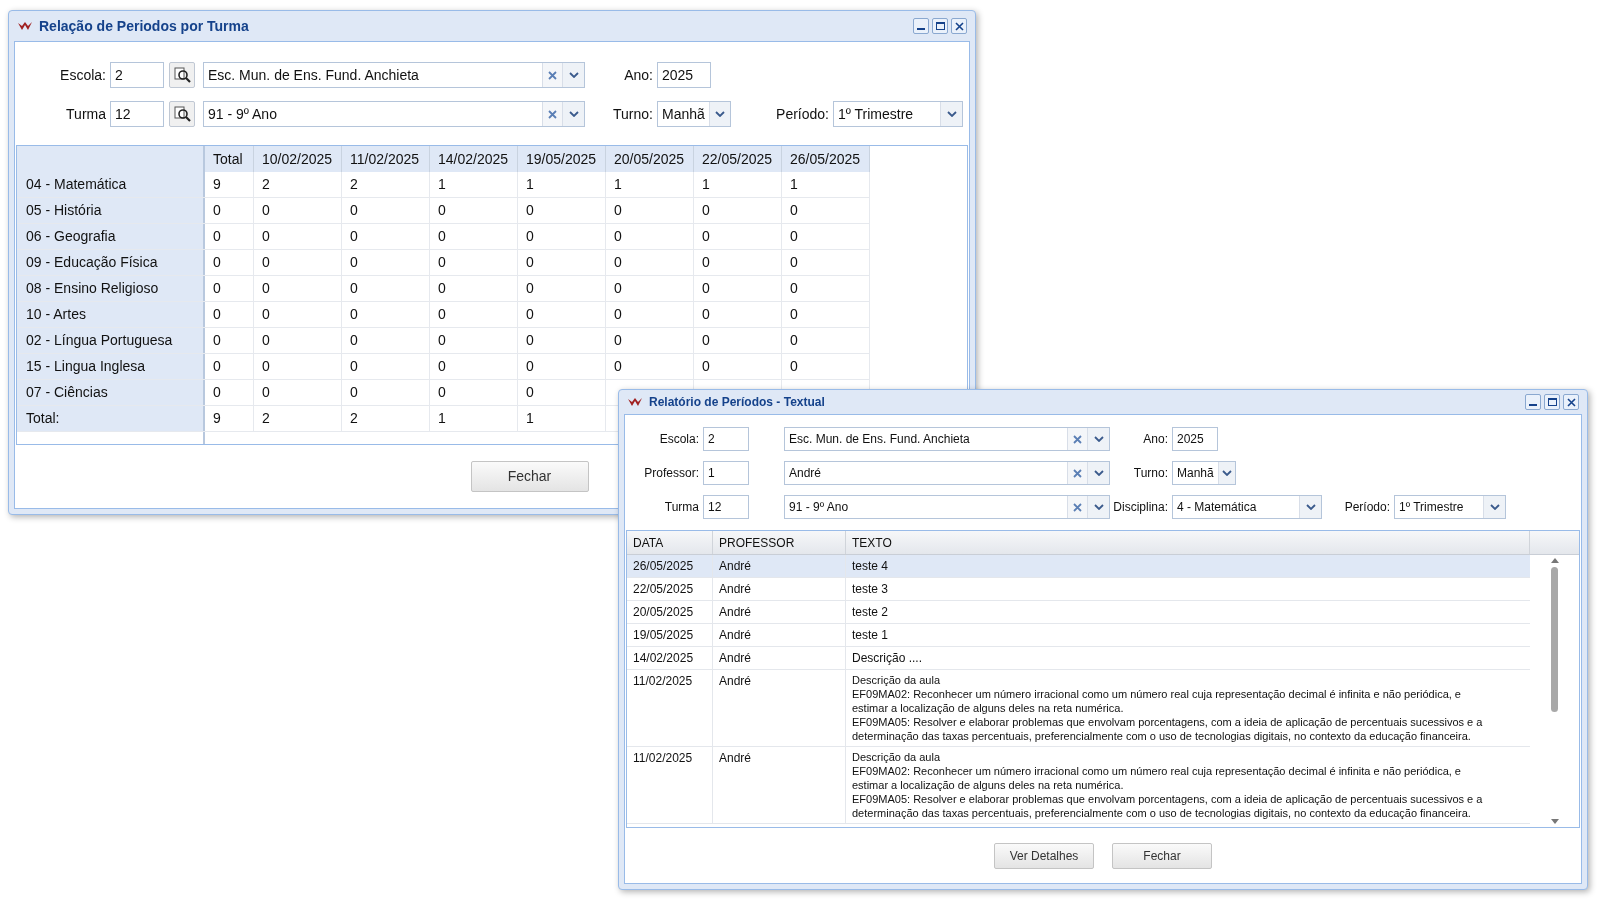 This screenshot has width=1600, height=900. What do you see at coordinates (826, 159) in the screenshot?
I see `column-header: 26/05/2025` at bounding box center [826, 159].